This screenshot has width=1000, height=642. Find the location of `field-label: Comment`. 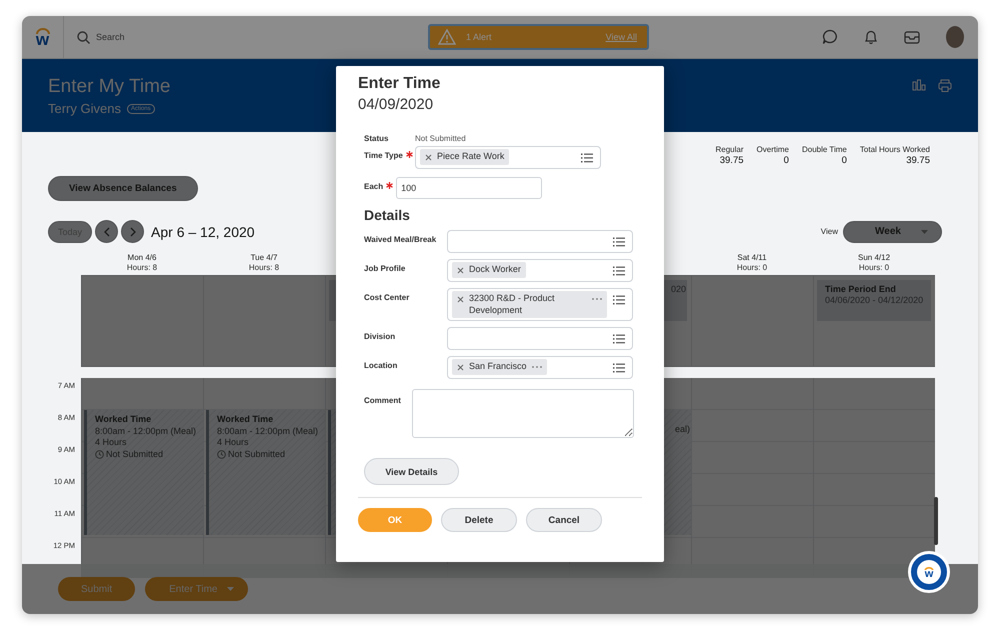

field-label: Comment is located at coordinates (382, 400).